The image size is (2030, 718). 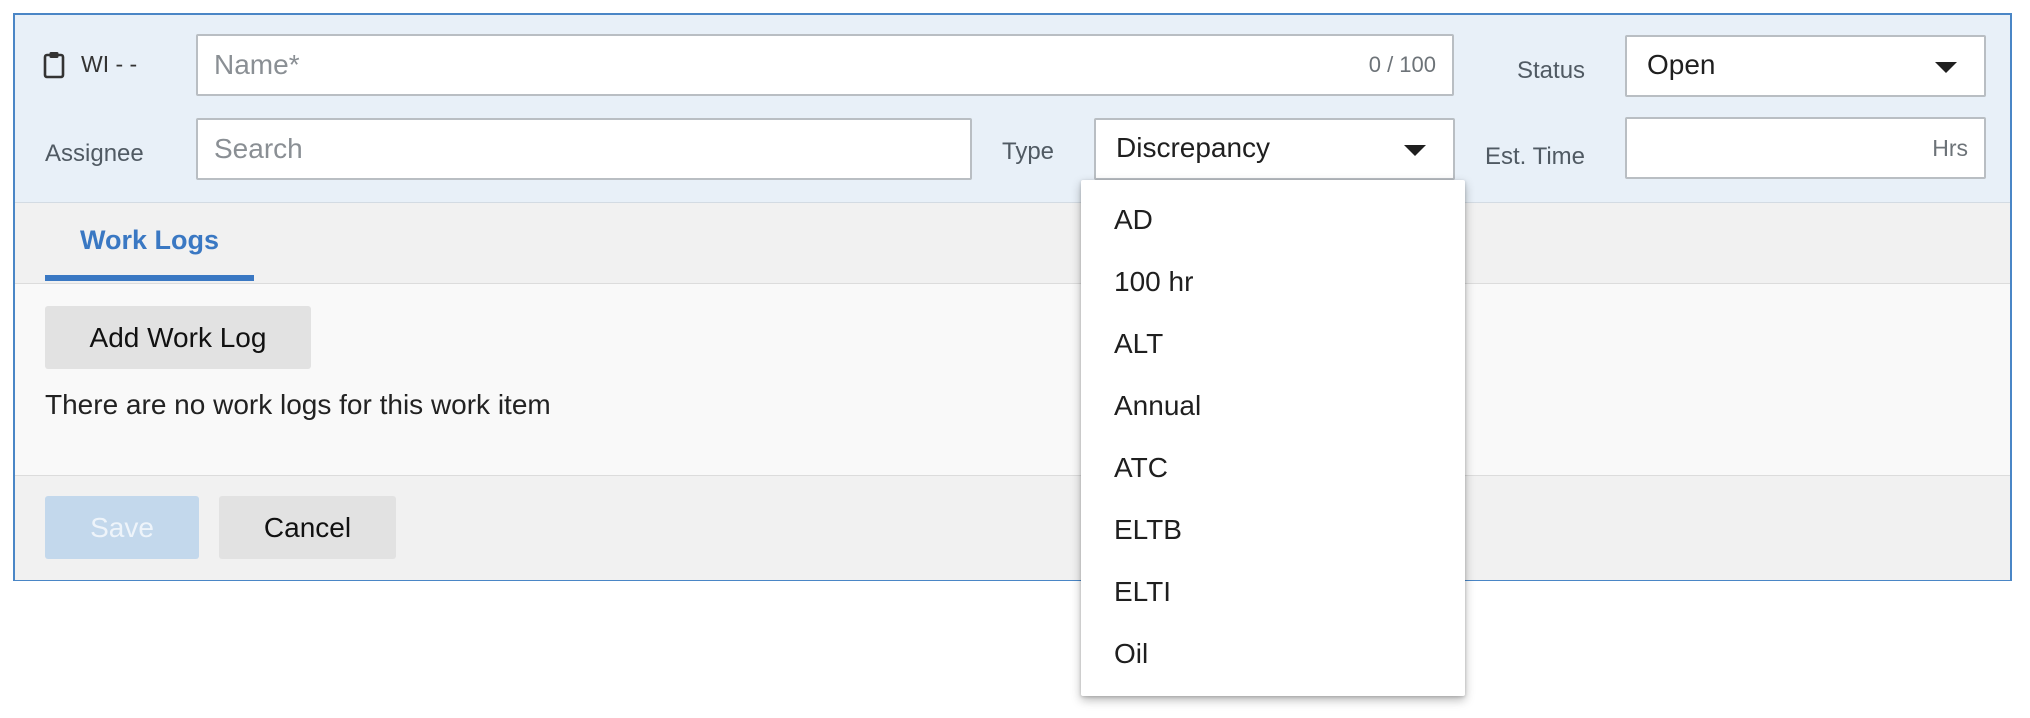 What do you see at coordinates (1402, 64) in the screenshot?
I see `name-character-counter: 0 / 100` at bounding box center [1402, 64].